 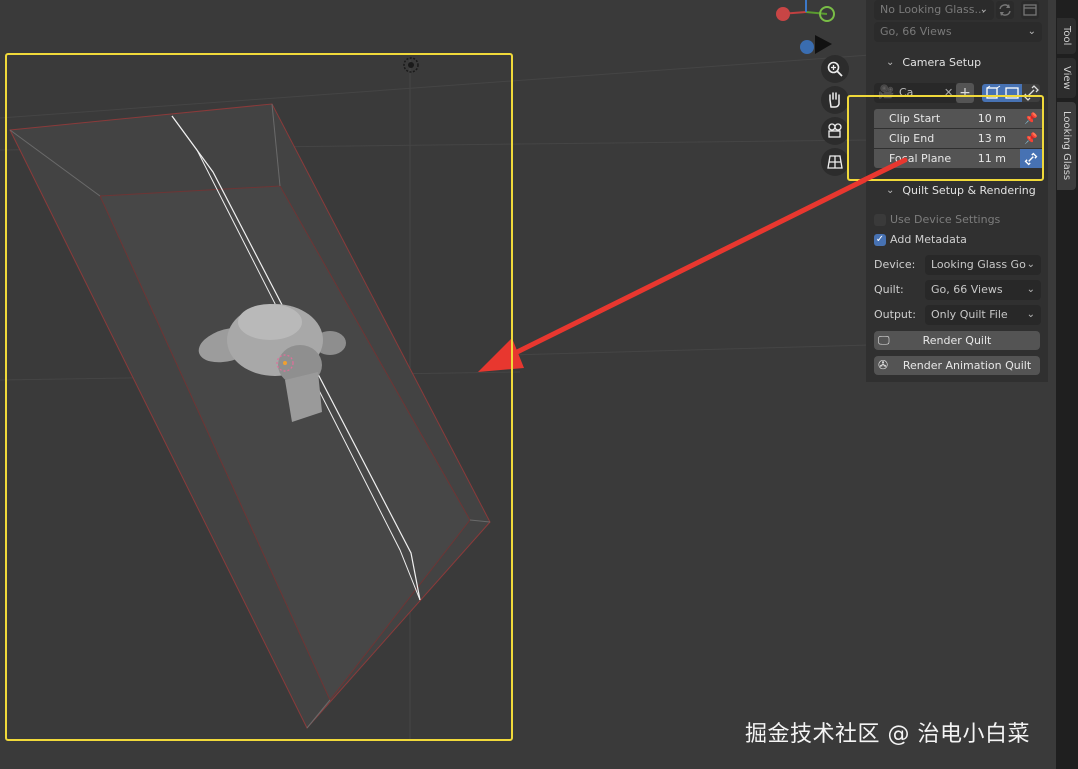 What do you see at coordinates (983, 290) in the screenshot?
I see `quilt-dropdown: Go, 66 Views ⌄` at bounding box center [983, 290].